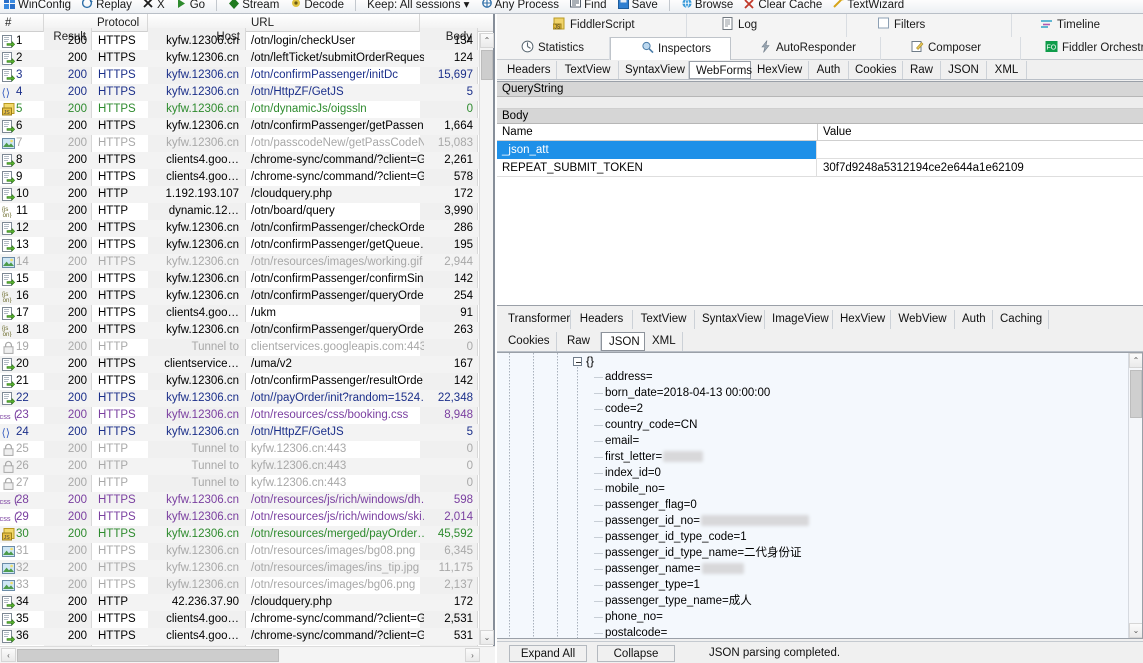 The image size is (1143, 663). What do you see at coordinates (1135, 630) in the screenshot?
I see `json-scroll-down-button: ⌄` at bounding box center [1135, 630].